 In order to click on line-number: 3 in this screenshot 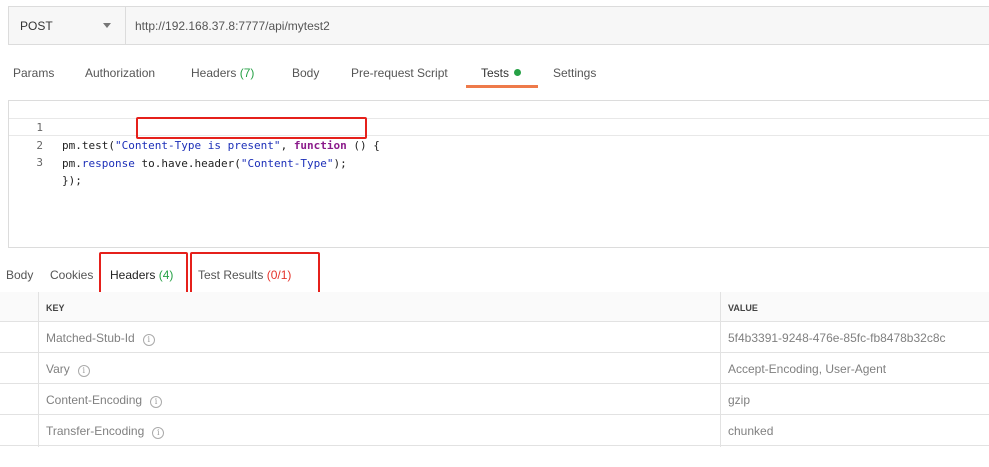, I will do `click(39, 162)`.